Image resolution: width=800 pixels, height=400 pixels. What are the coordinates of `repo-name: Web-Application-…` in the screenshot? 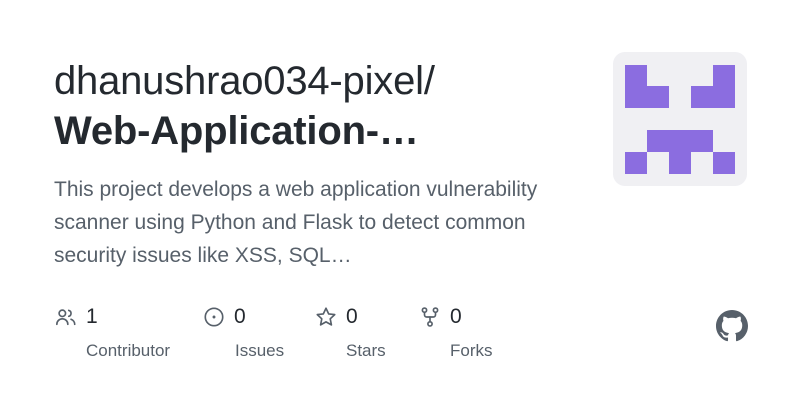 It's located at (324, 131).